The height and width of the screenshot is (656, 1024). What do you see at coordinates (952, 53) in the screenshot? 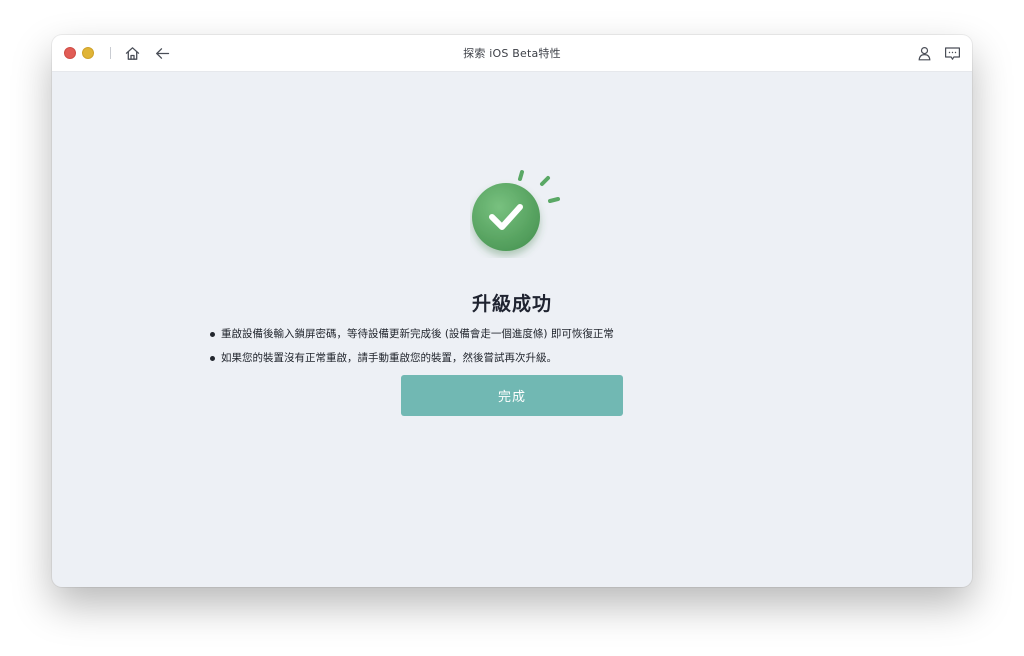
I see `feedback-icon` at bounding box center [952, 53].